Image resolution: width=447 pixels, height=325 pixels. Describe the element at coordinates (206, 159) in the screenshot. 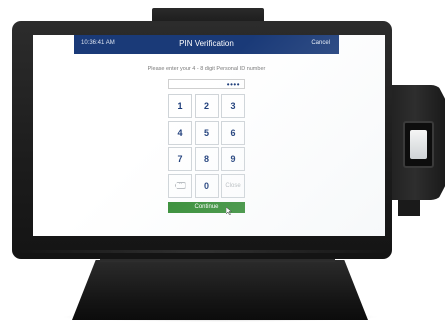

I see `key-8: 8` at that location.